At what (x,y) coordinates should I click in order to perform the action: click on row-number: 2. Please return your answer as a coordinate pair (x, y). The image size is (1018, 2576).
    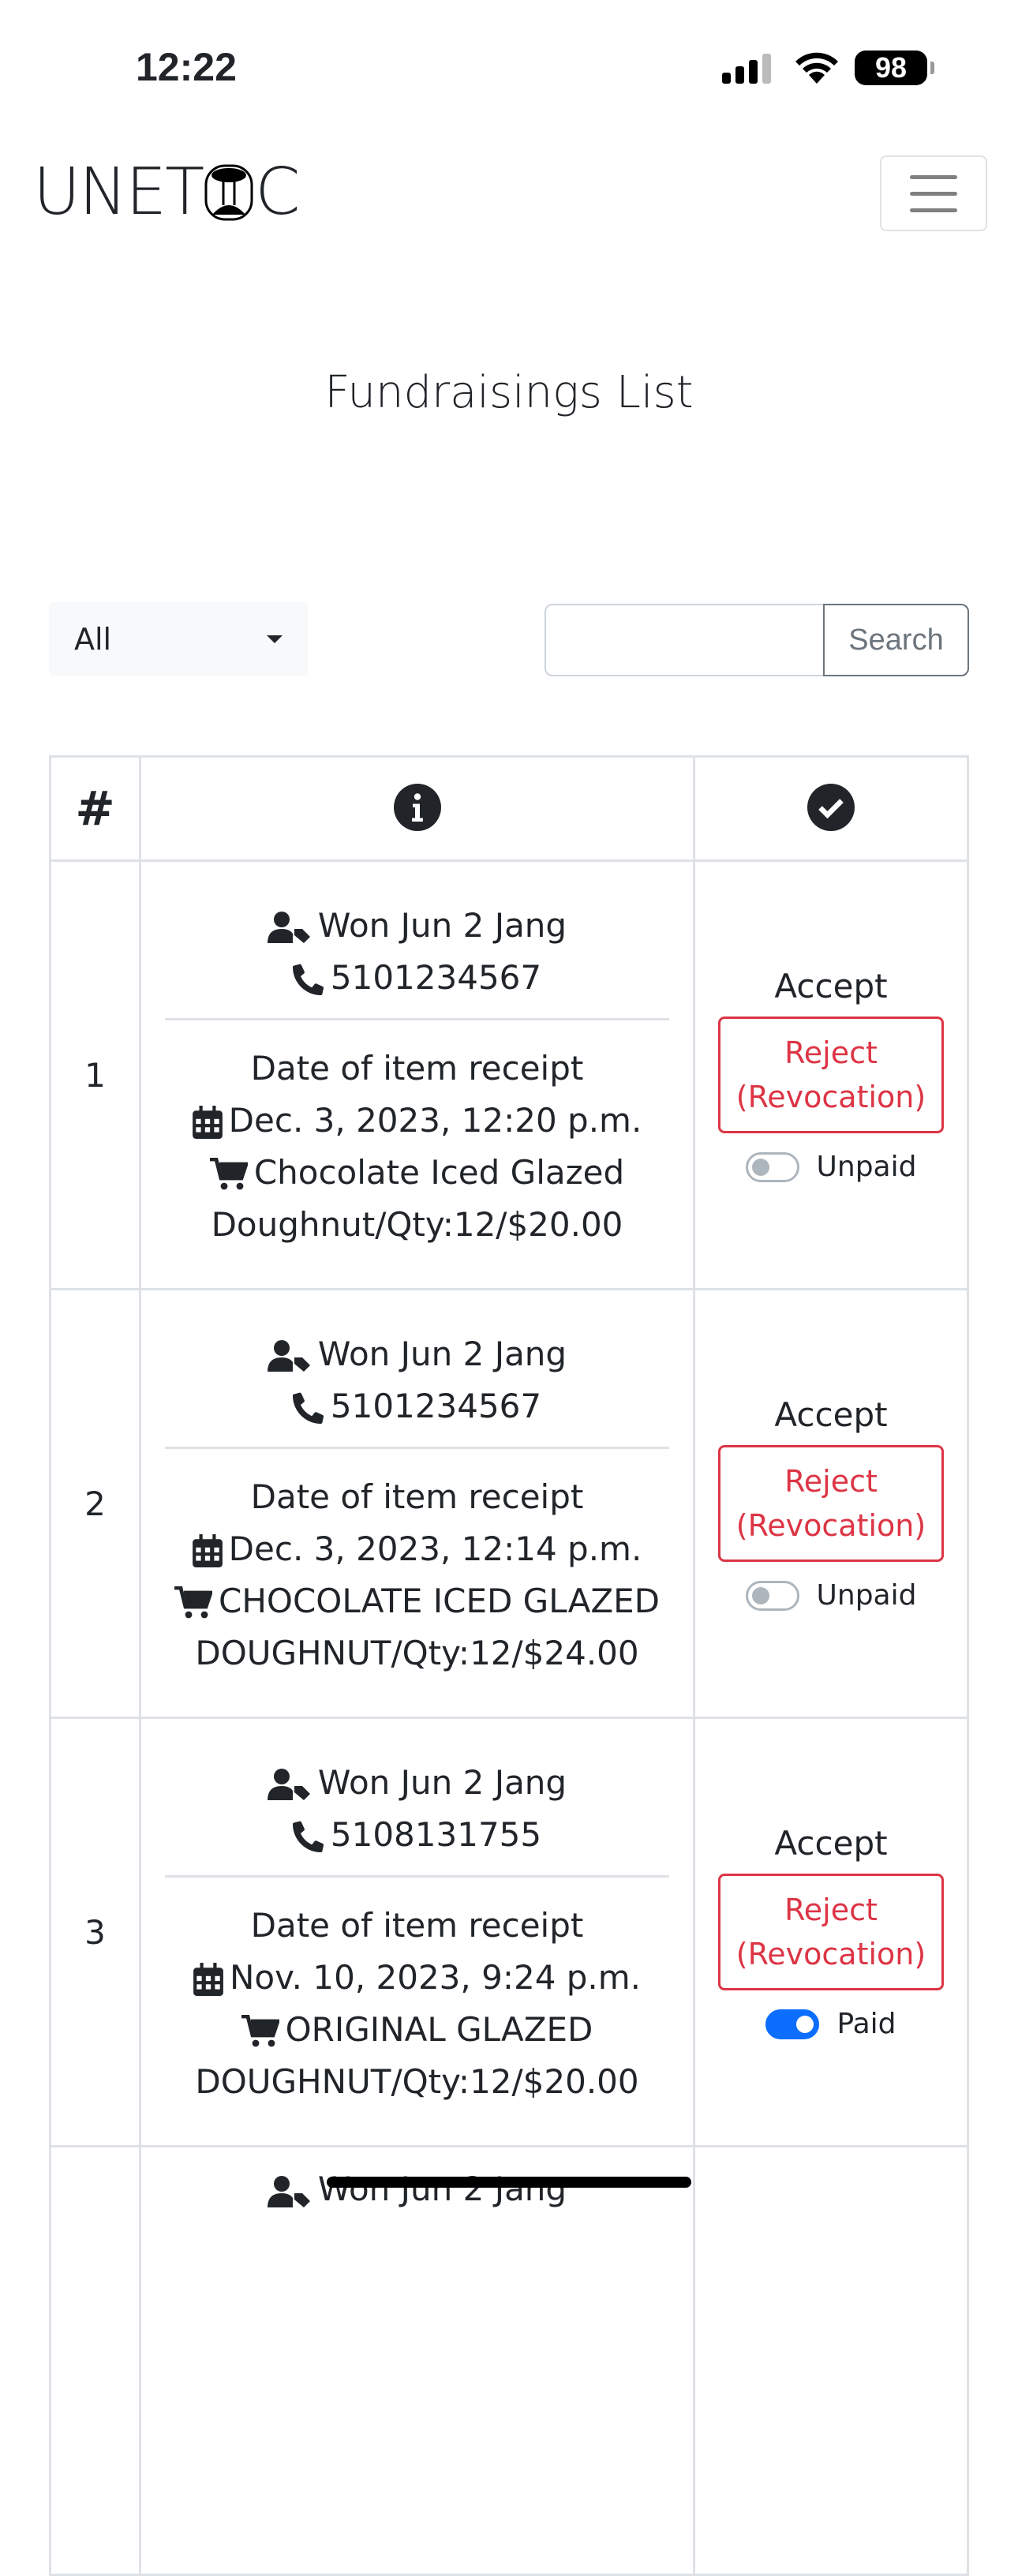
    Looking at the image, I should click on (95, 1503).